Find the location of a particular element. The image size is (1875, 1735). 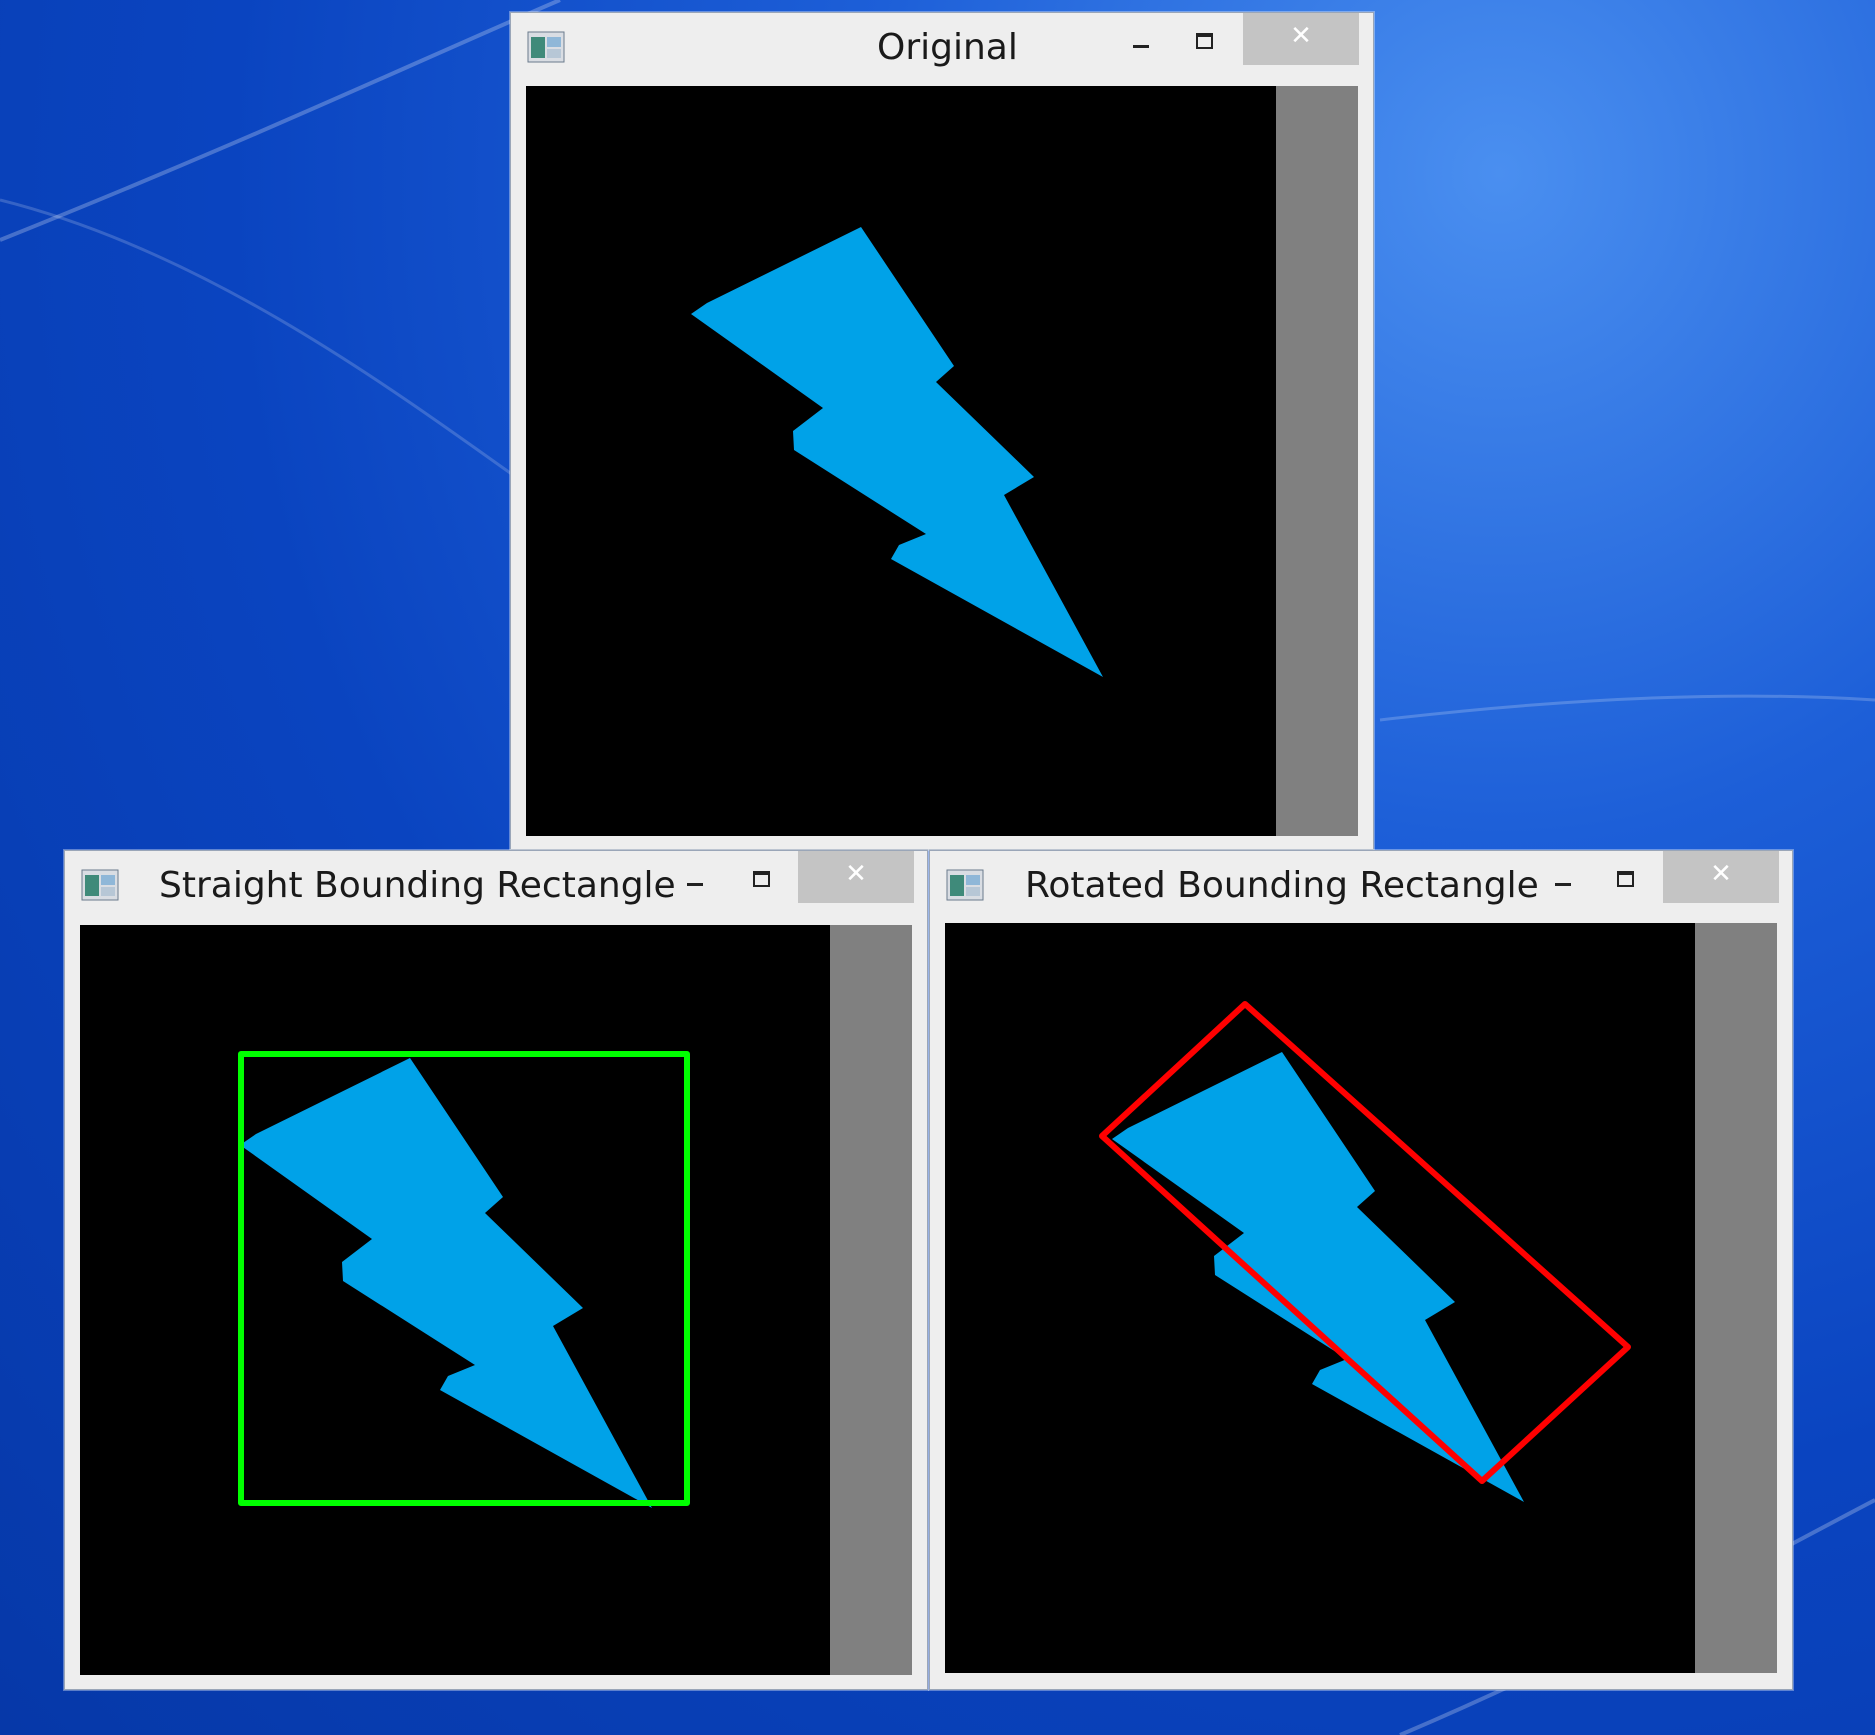

titlebar: Rotated Bounding Rectangle ✕ is located at coordinates (1361, 886).